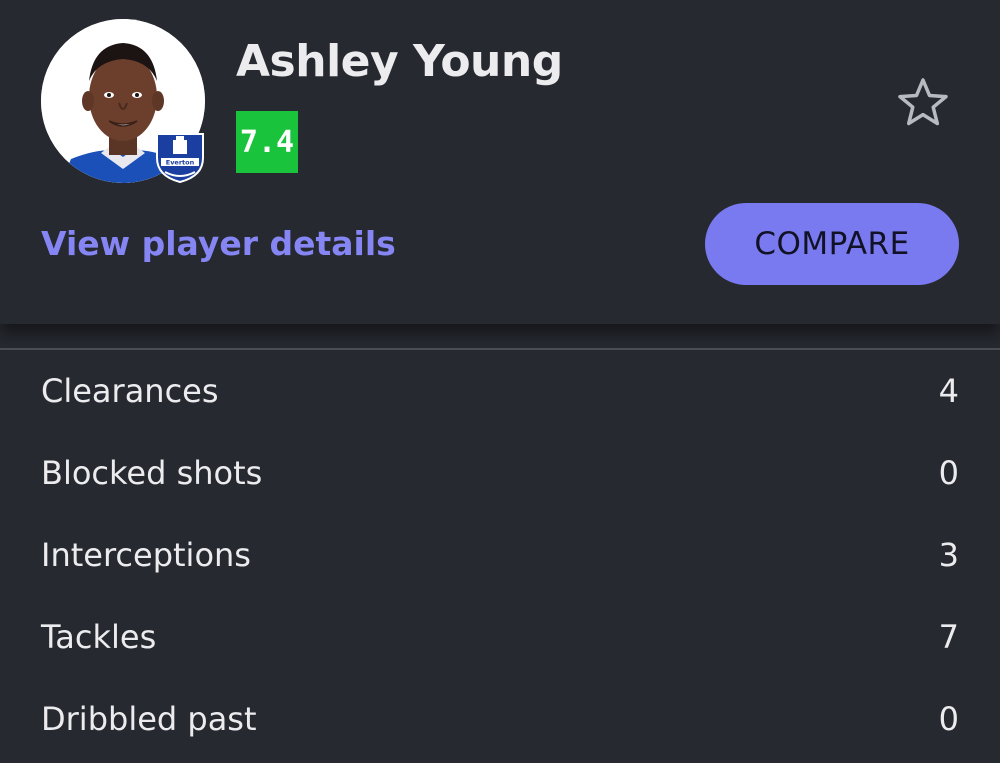 This screenshot has width=1000, height=763. Describe the element at coordinates (180, 163) in the screenshot. I see `svg-text: Everton` at that location.